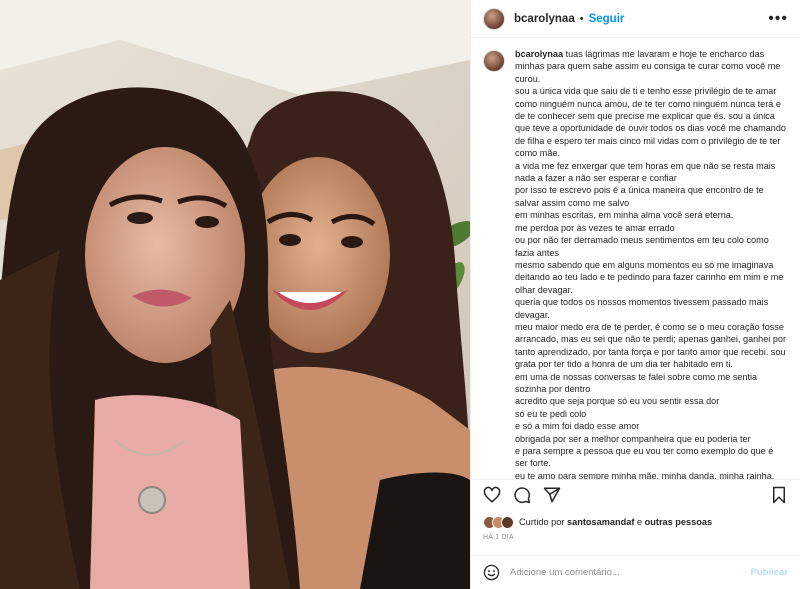 The height and width of the screenshot is (589, 800). What do you see at coordinates (635, 494) in the screenshot?
I see `action-bar` at bounding box center [635, 494].